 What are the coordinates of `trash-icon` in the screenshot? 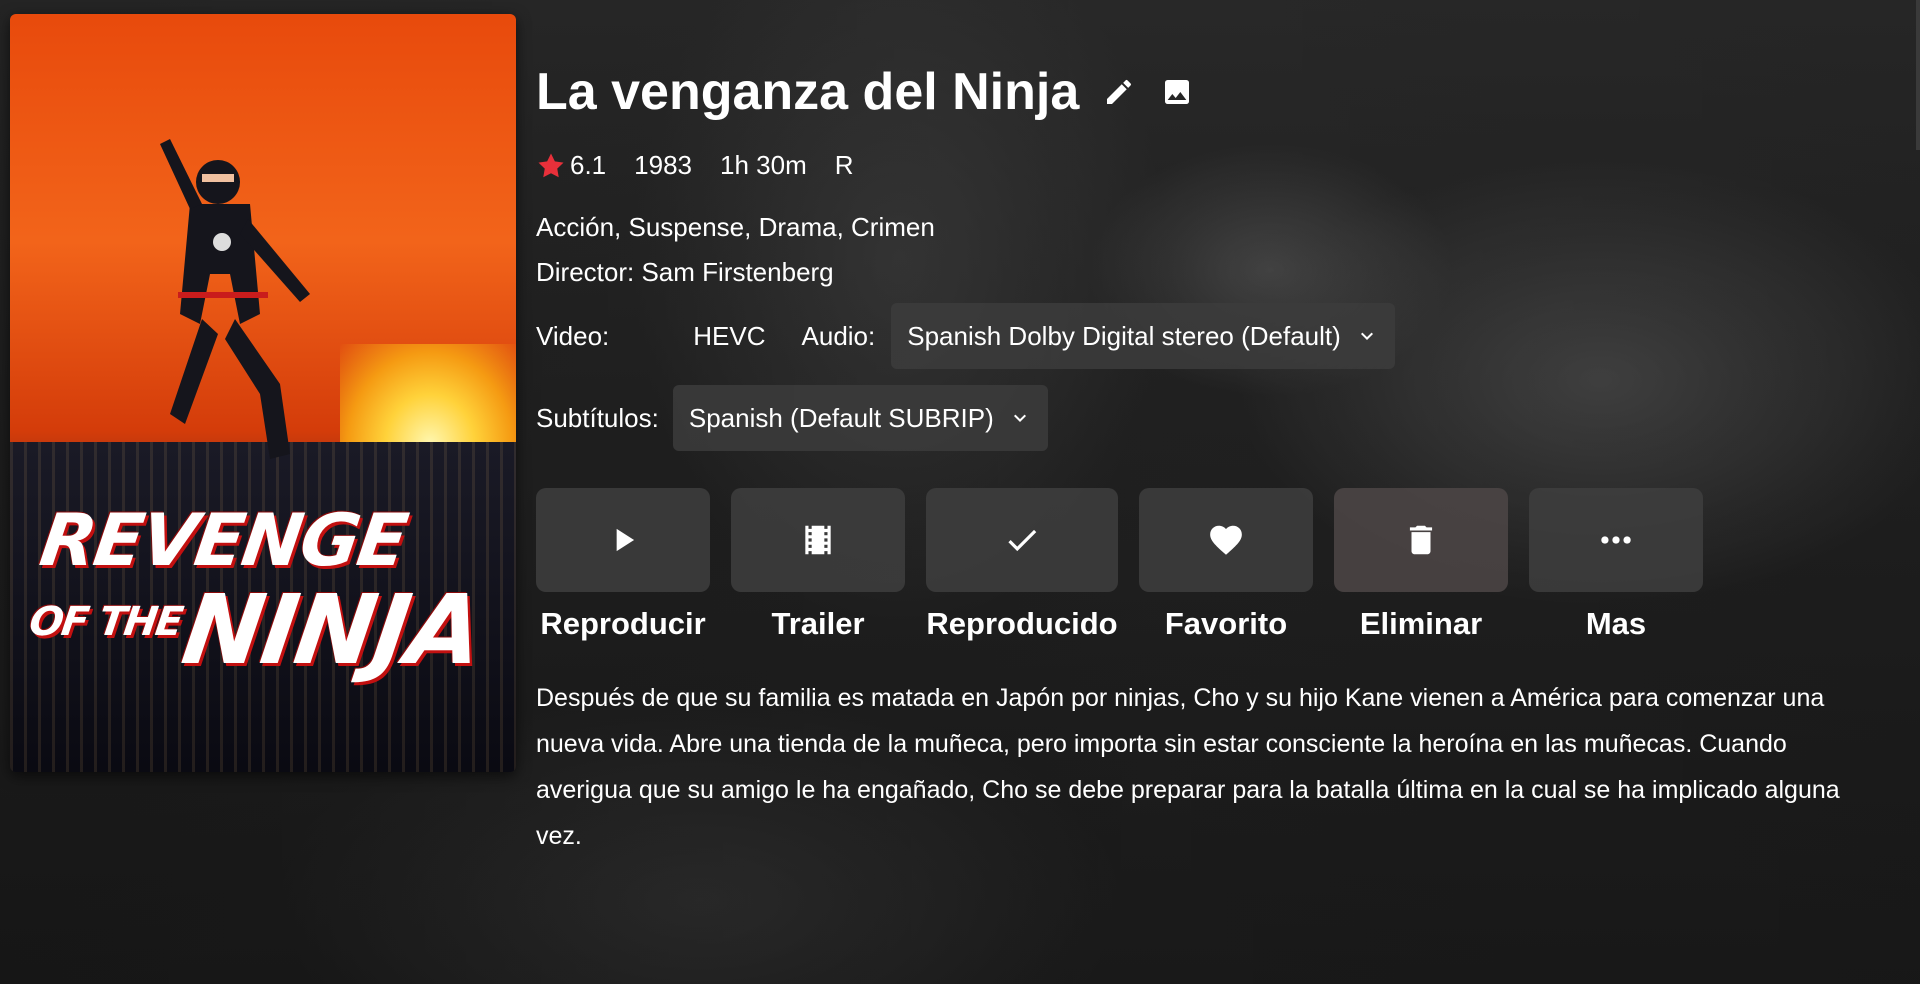 It's located at (1421, 540).